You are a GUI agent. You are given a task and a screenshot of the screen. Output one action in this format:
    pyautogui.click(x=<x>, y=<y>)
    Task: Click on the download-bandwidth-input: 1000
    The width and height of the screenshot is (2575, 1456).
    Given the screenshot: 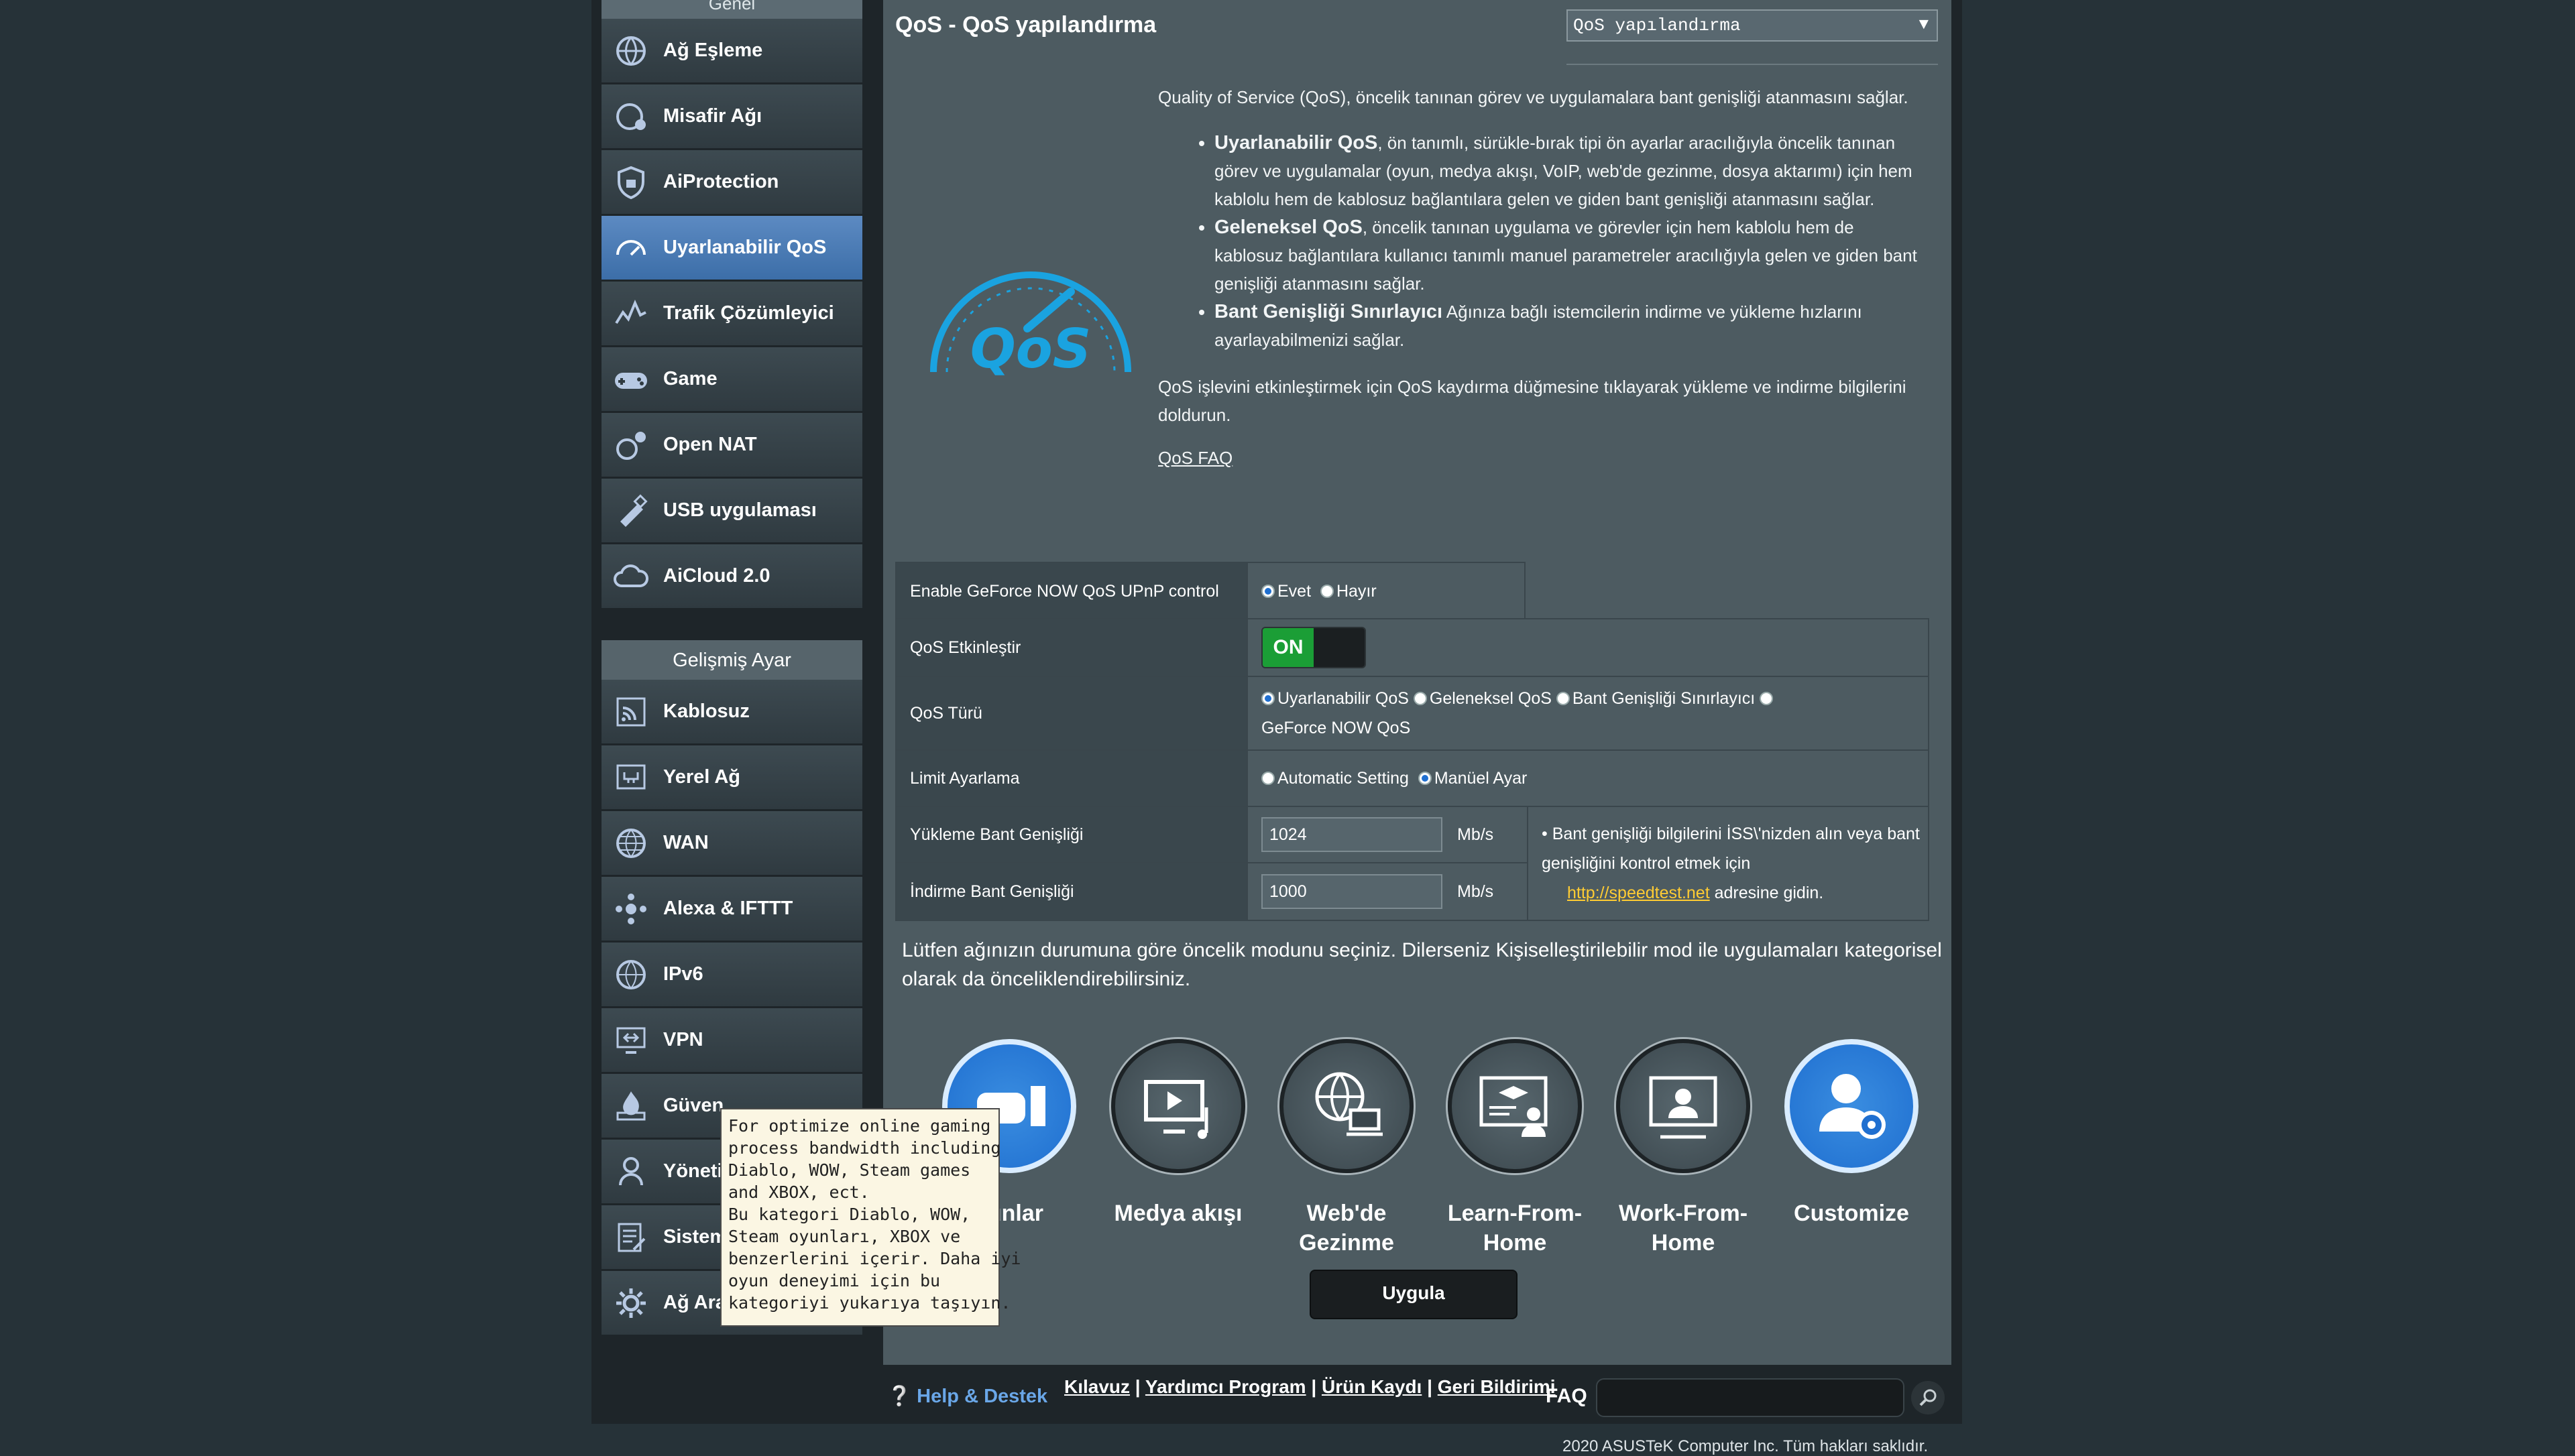 What is the action you would take?
    pyautogui.click(x=1351, y=891)
    